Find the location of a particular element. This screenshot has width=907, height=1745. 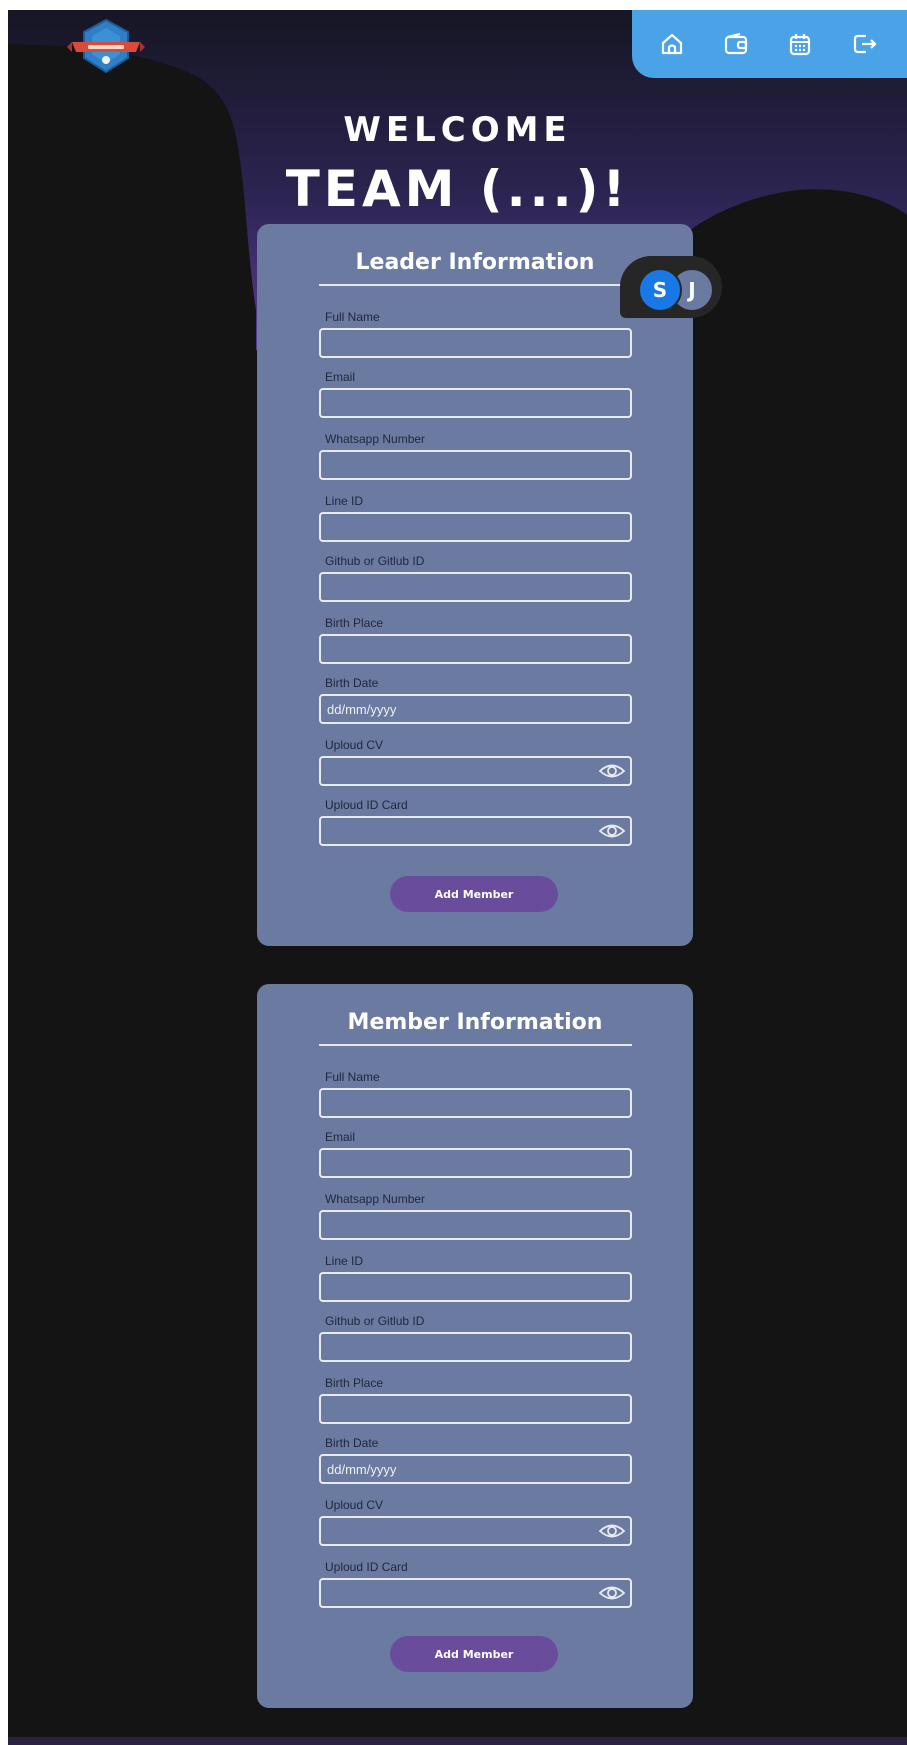

welcome-heading: WELCOME is located at coordinates (457, 130).